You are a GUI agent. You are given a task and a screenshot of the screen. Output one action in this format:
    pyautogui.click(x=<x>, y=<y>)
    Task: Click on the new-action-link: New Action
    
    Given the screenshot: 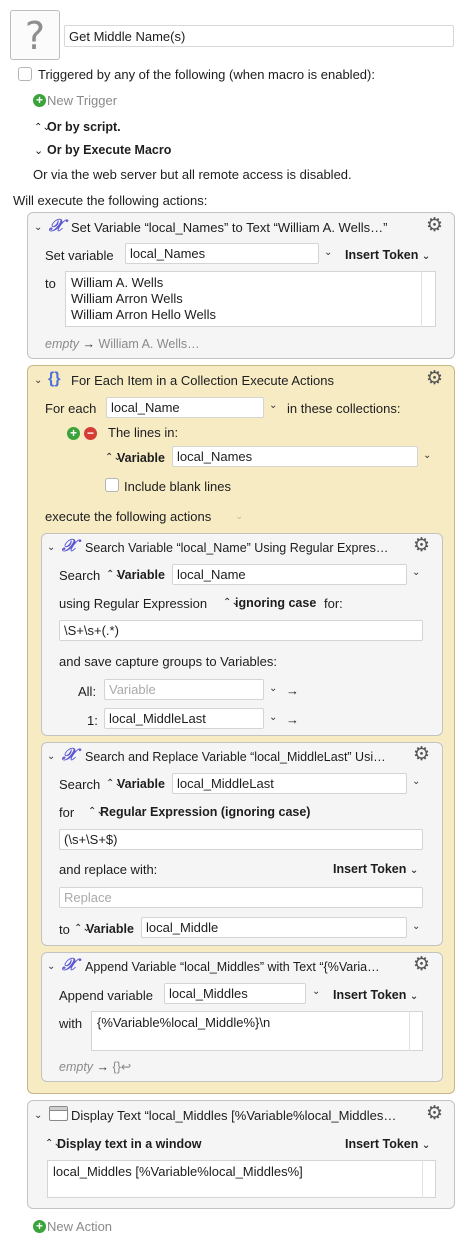 What is the action you would take?
    pyautogui.click(x=79, y=1226)
    